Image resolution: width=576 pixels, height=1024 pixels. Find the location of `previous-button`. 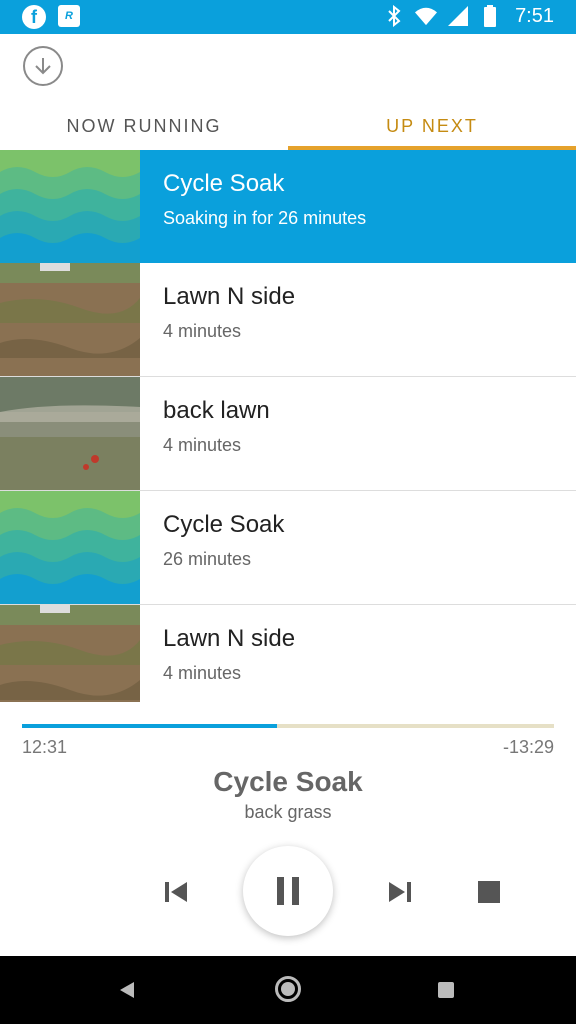

previous-button is located at coordinates (176, 892).